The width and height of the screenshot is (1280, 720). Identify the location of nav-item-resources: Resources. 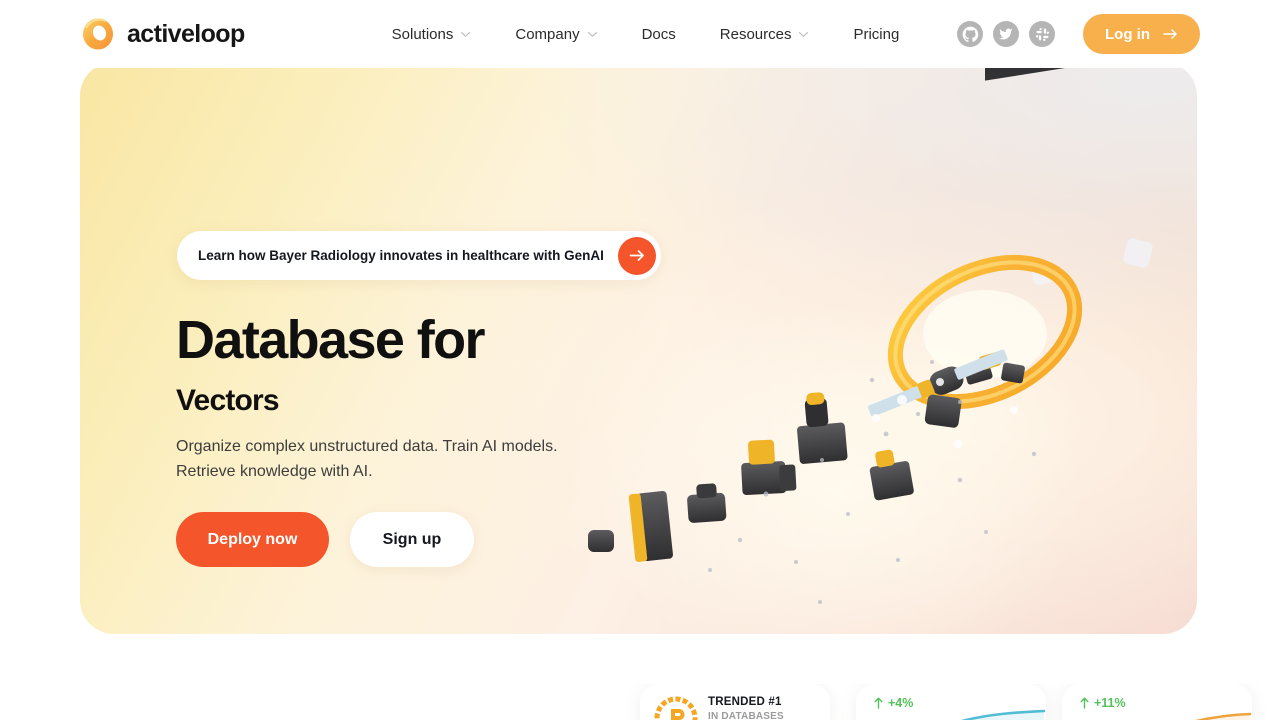
(765, 34).